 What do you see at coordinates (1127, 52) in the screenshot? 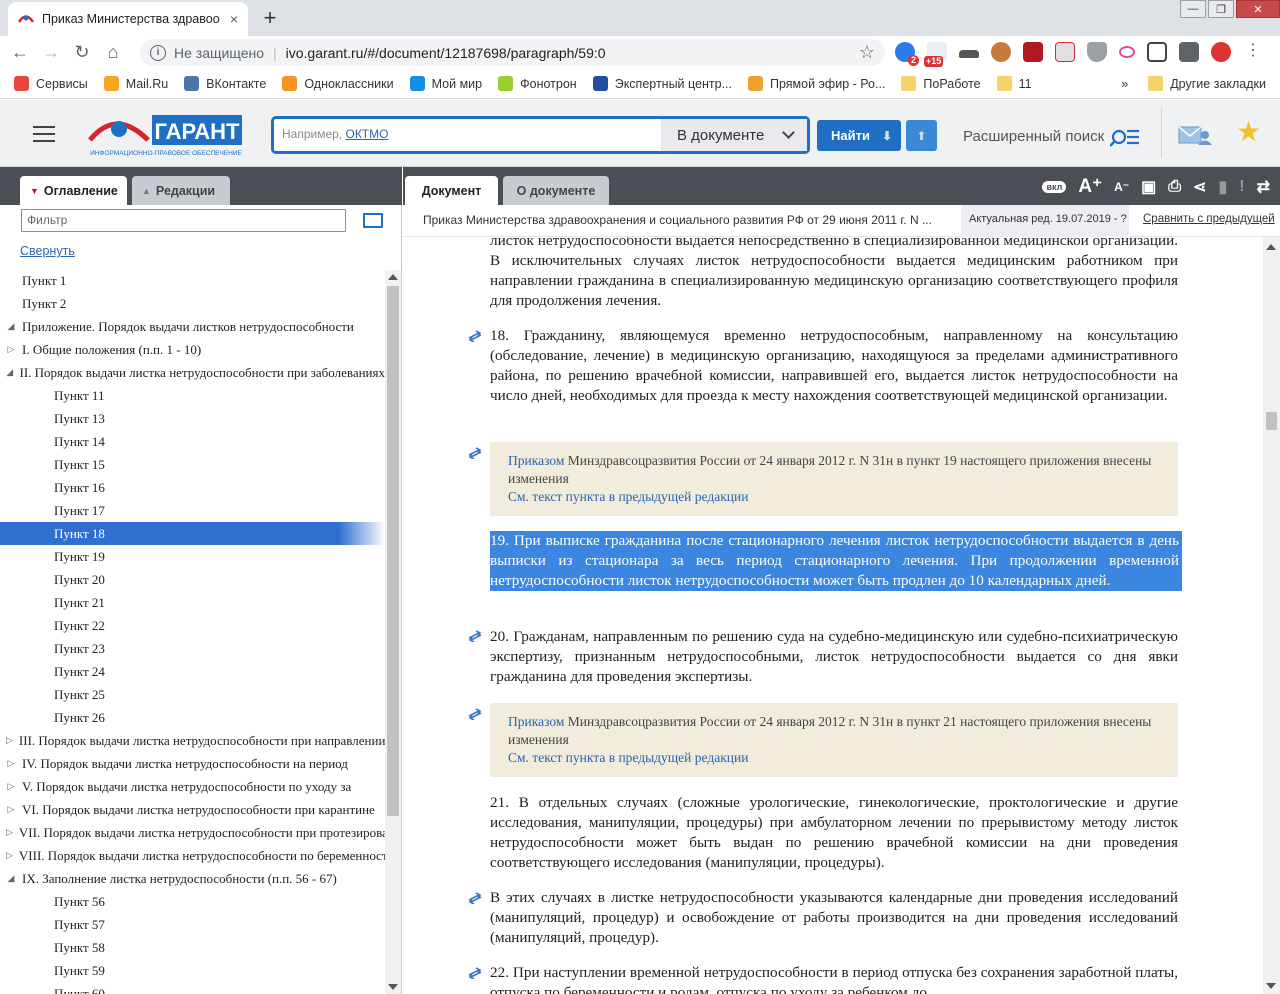
I see `pink-extension-icon` at bounding box center [1127, 52].